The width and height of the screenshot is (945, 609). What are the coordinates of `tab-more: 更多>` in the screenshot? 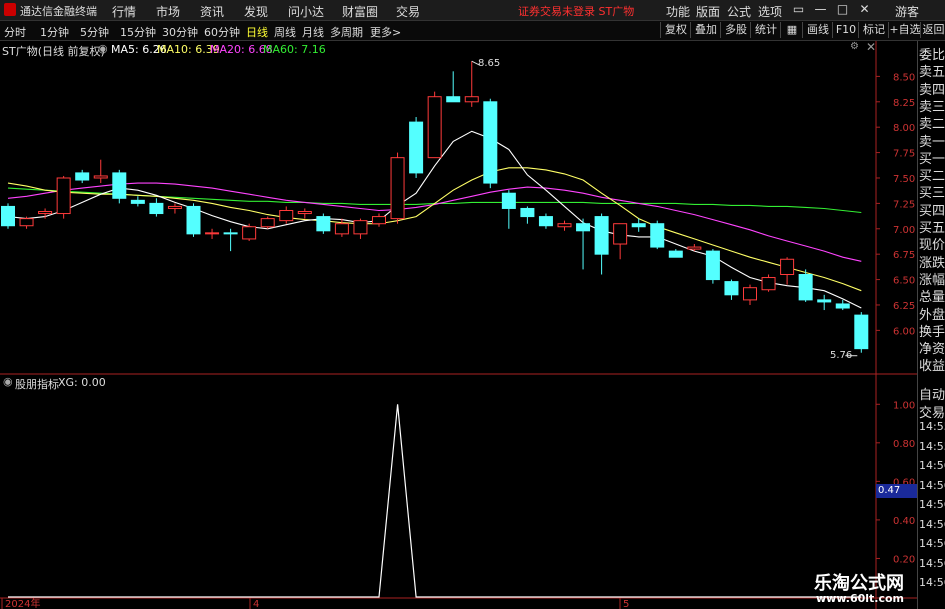 It's located at (385, 32).